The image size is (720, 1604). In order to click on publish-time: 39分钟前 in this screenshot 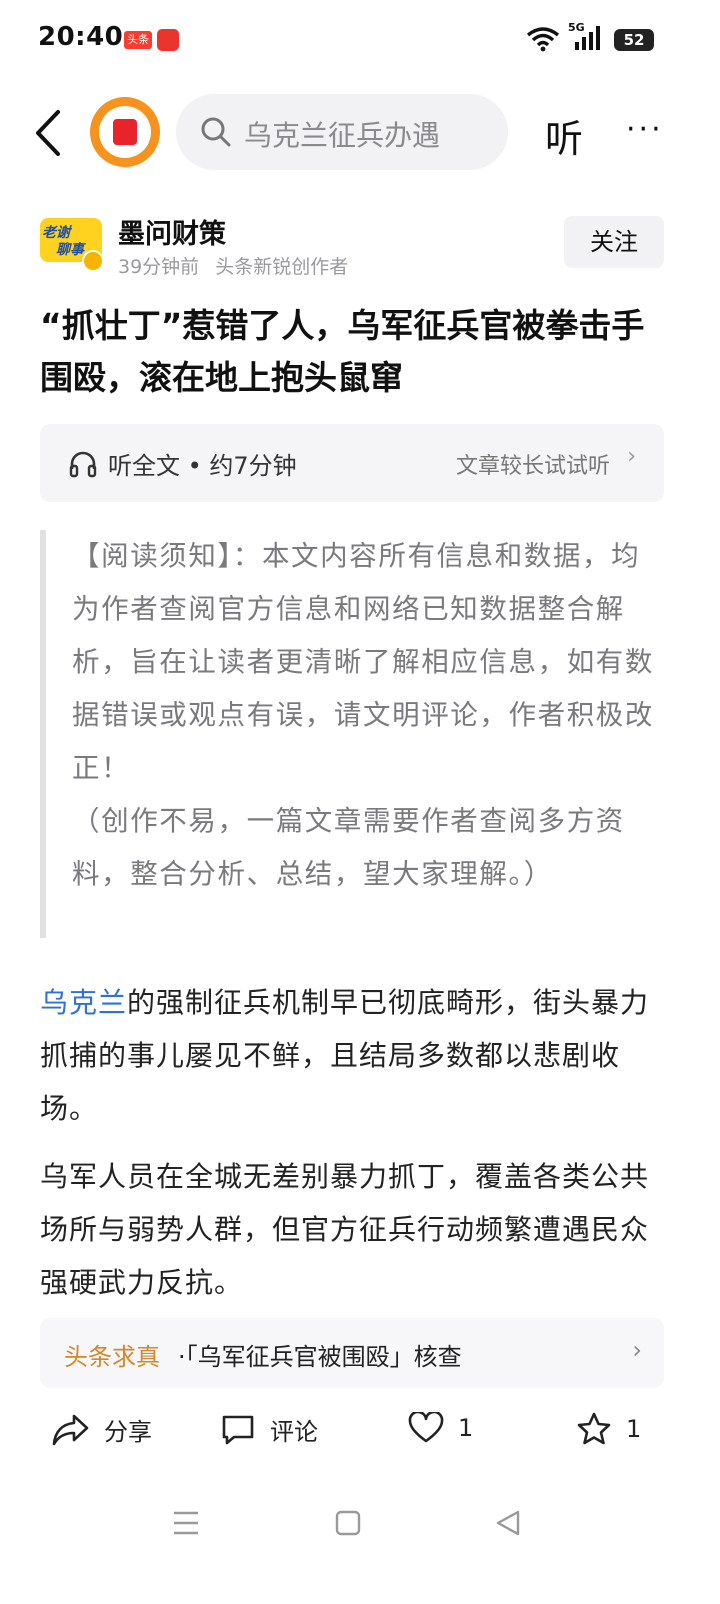, I will do `click(159, 267)`.